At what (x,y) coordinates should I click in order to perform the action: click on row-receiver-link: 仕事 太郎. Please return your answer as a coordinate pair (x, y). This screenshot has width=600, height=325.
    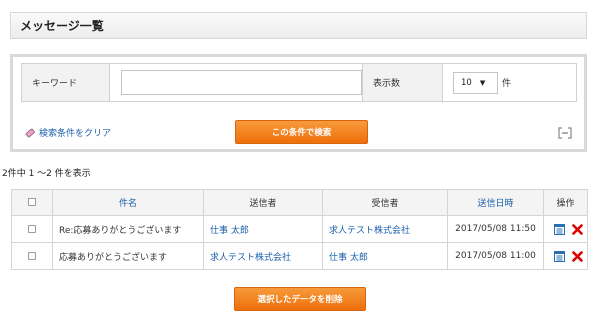
    Looking at the image, I should click on (348, 258).